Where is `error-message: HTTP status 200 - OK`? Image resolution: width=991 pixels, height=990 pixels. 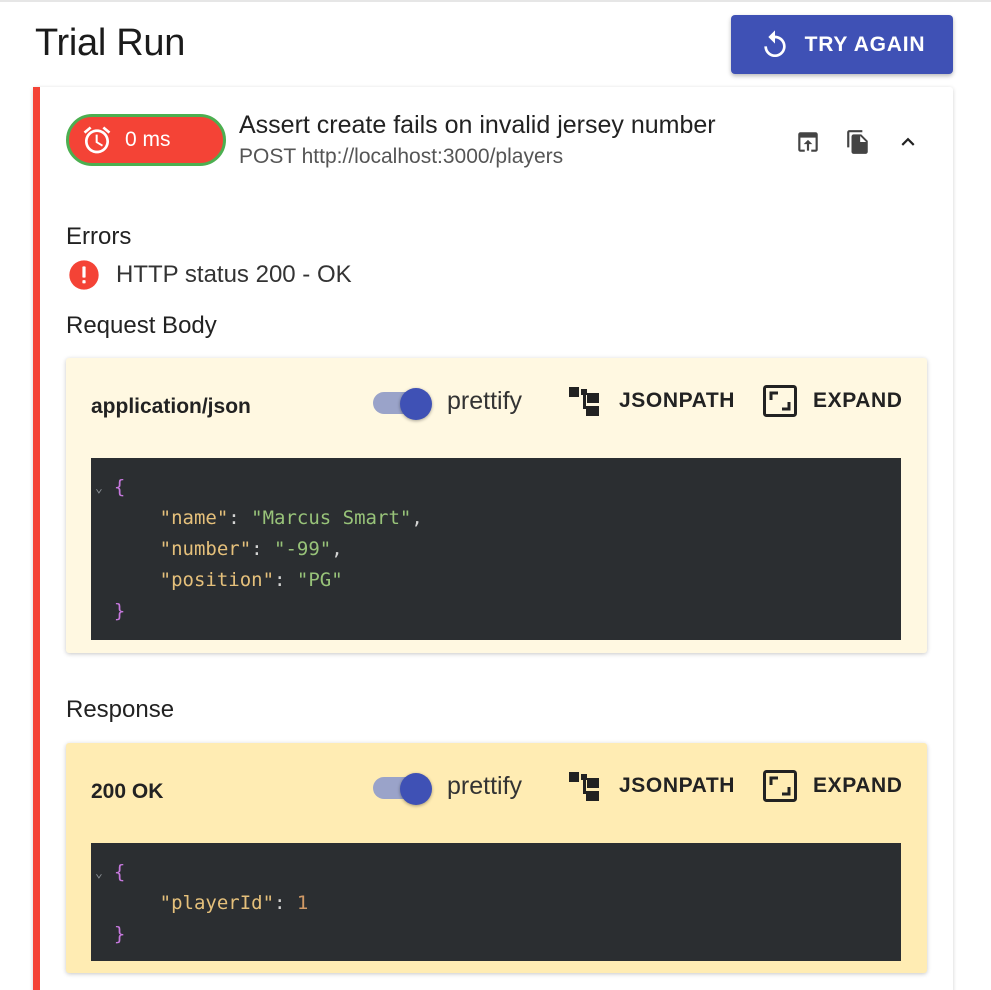
error-message: HTTP status 200 - OK is located at coordinates (234, 274).